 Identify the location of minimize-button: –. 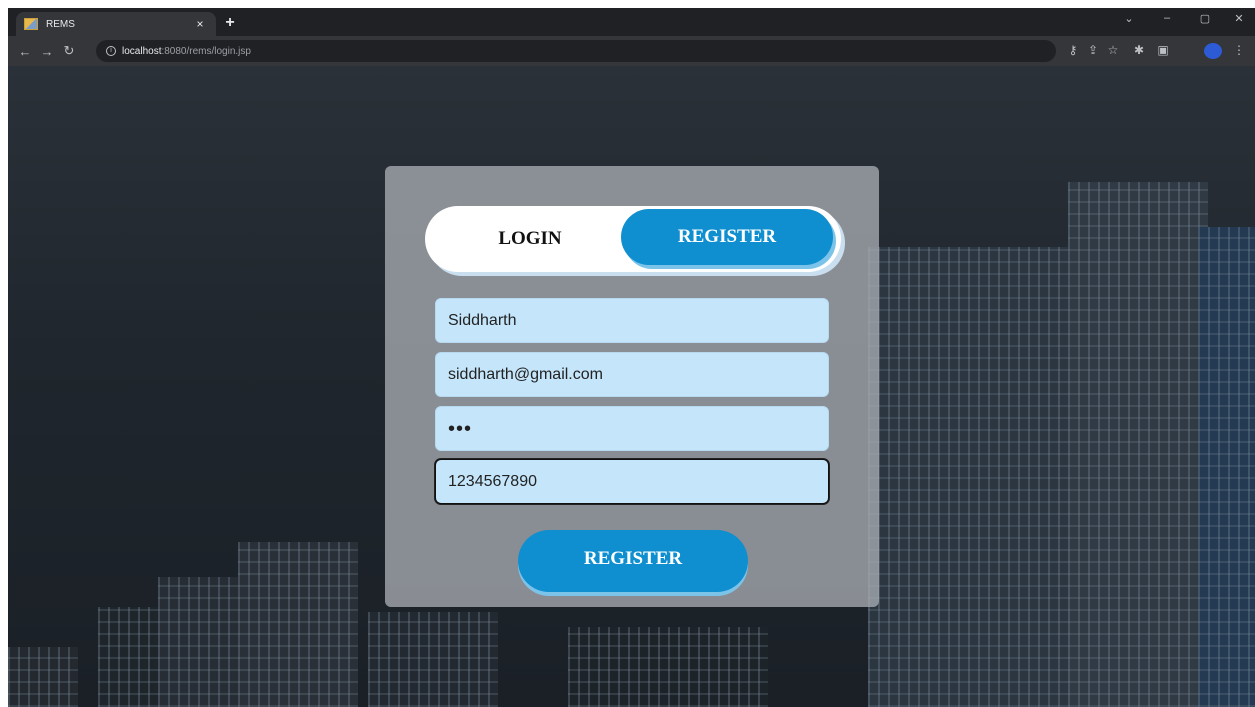
(1167, 18).